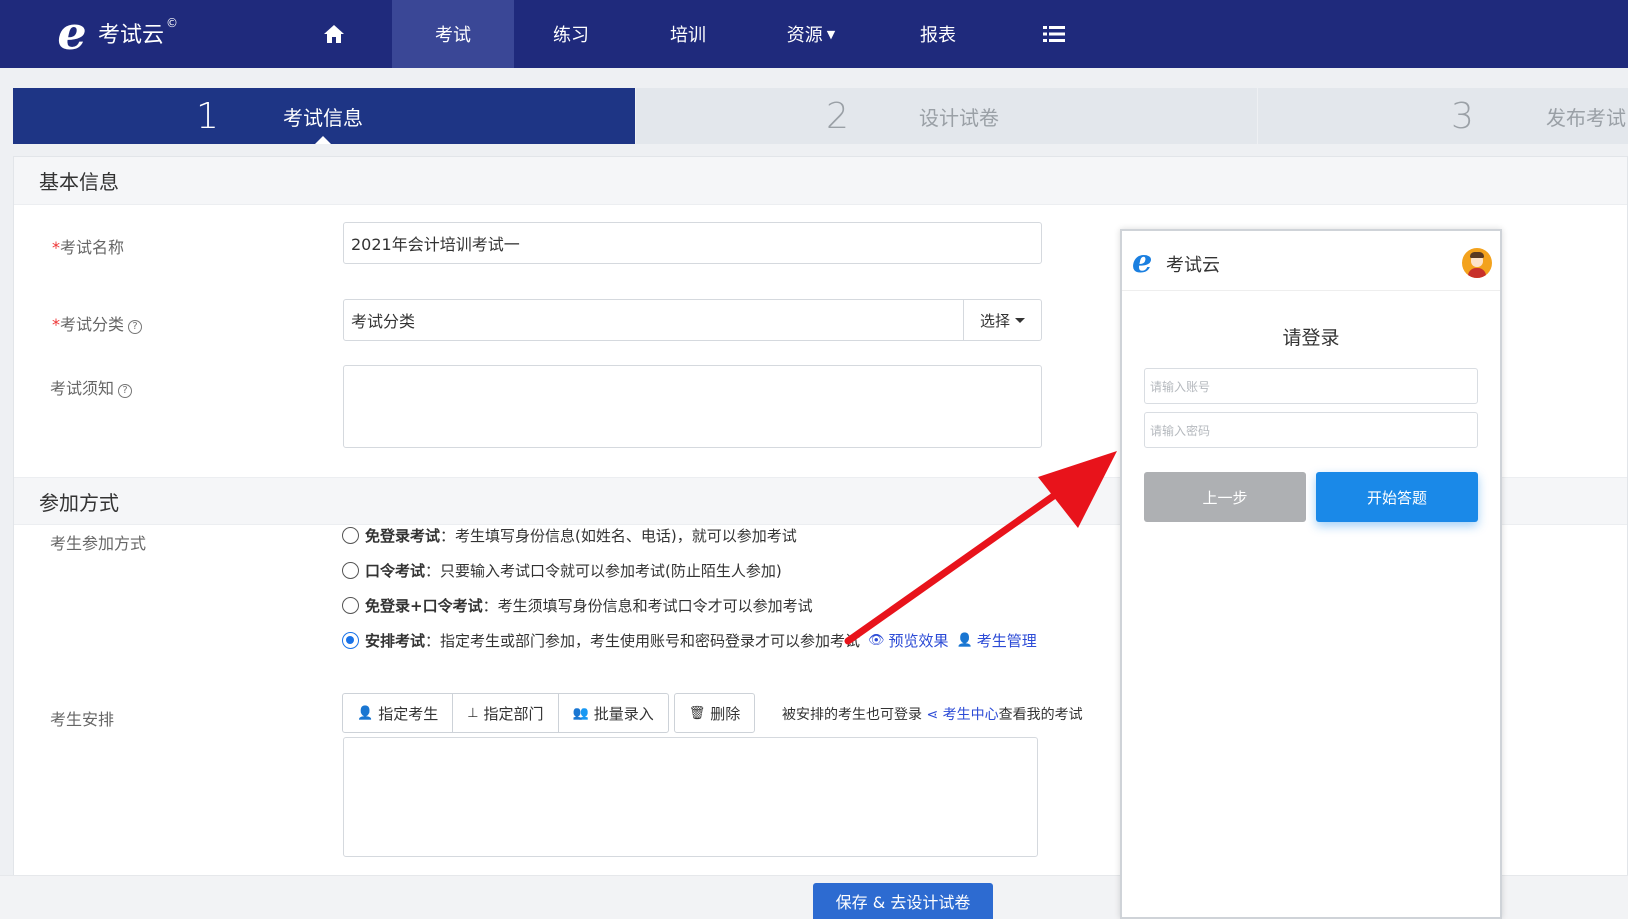 The height and width of the screenshot is (919, 1628). I want to click on home-icon, so click(334, 34).